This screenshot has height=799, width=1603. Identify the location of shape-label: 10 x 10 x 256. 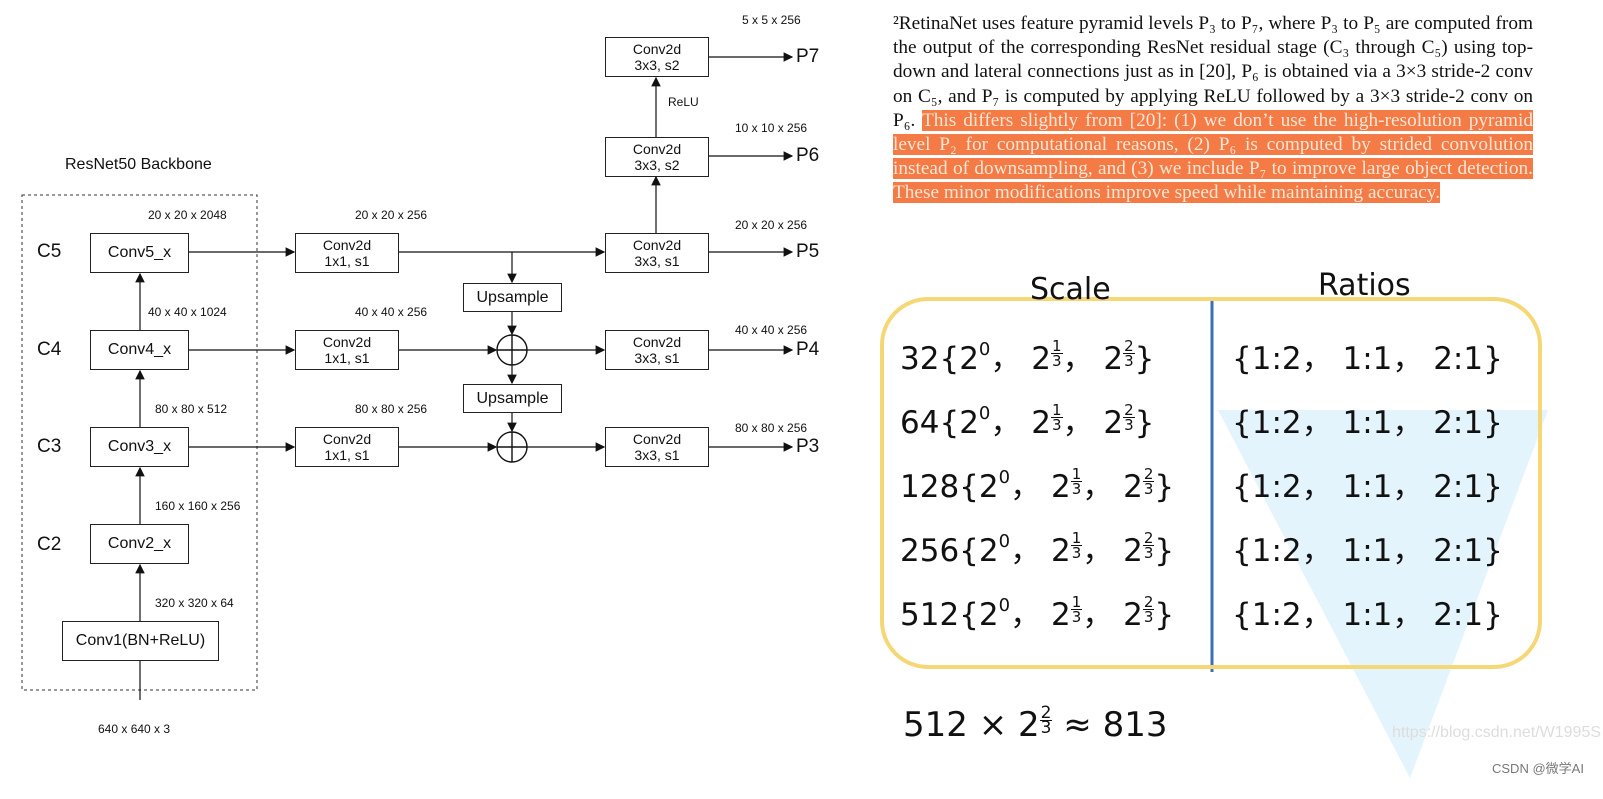
(771, 128).